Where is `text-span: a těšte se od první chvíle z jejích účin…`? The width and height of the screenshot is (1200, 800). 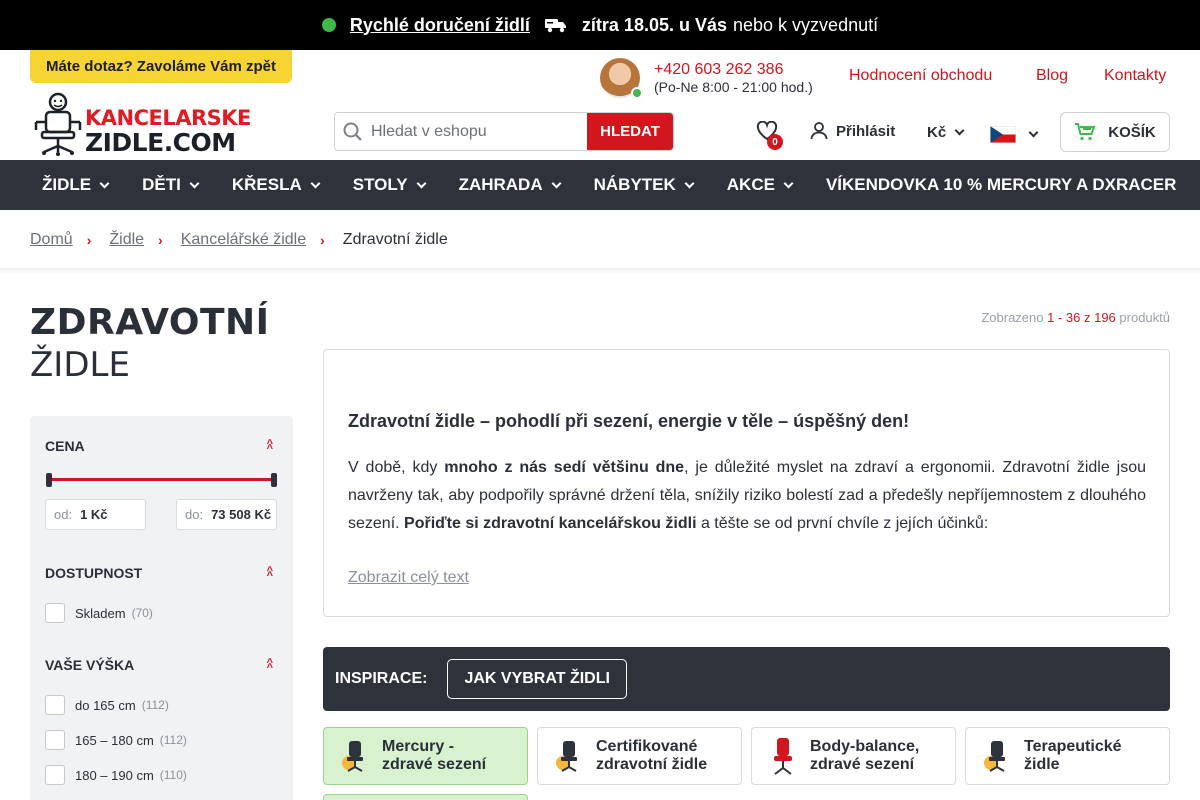 text-span: a těšte se od první chvíle z jejích účin… is located at coordinates (842, 523).